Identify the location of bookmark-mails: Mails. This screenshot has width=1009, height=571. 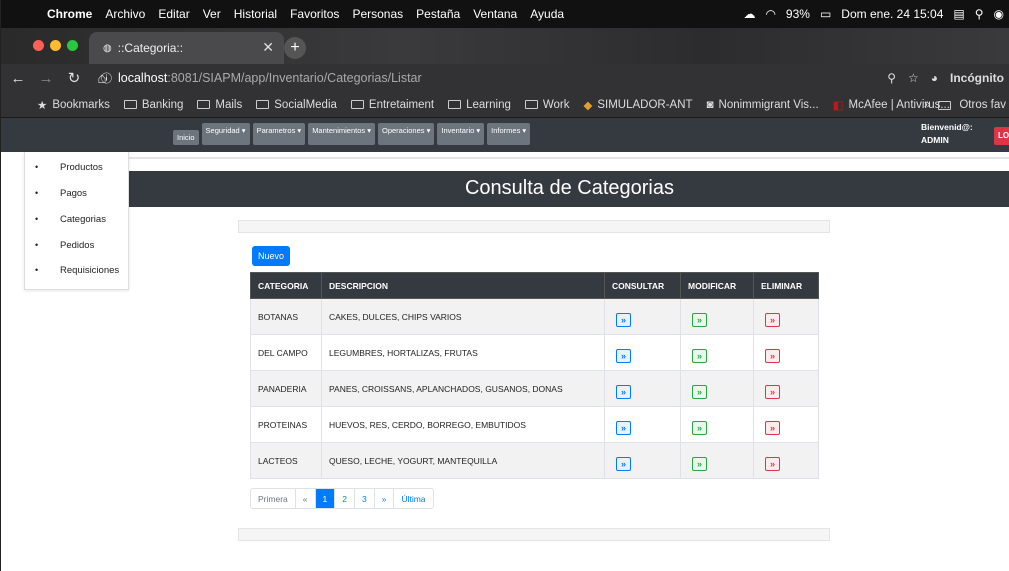
(219, 105).